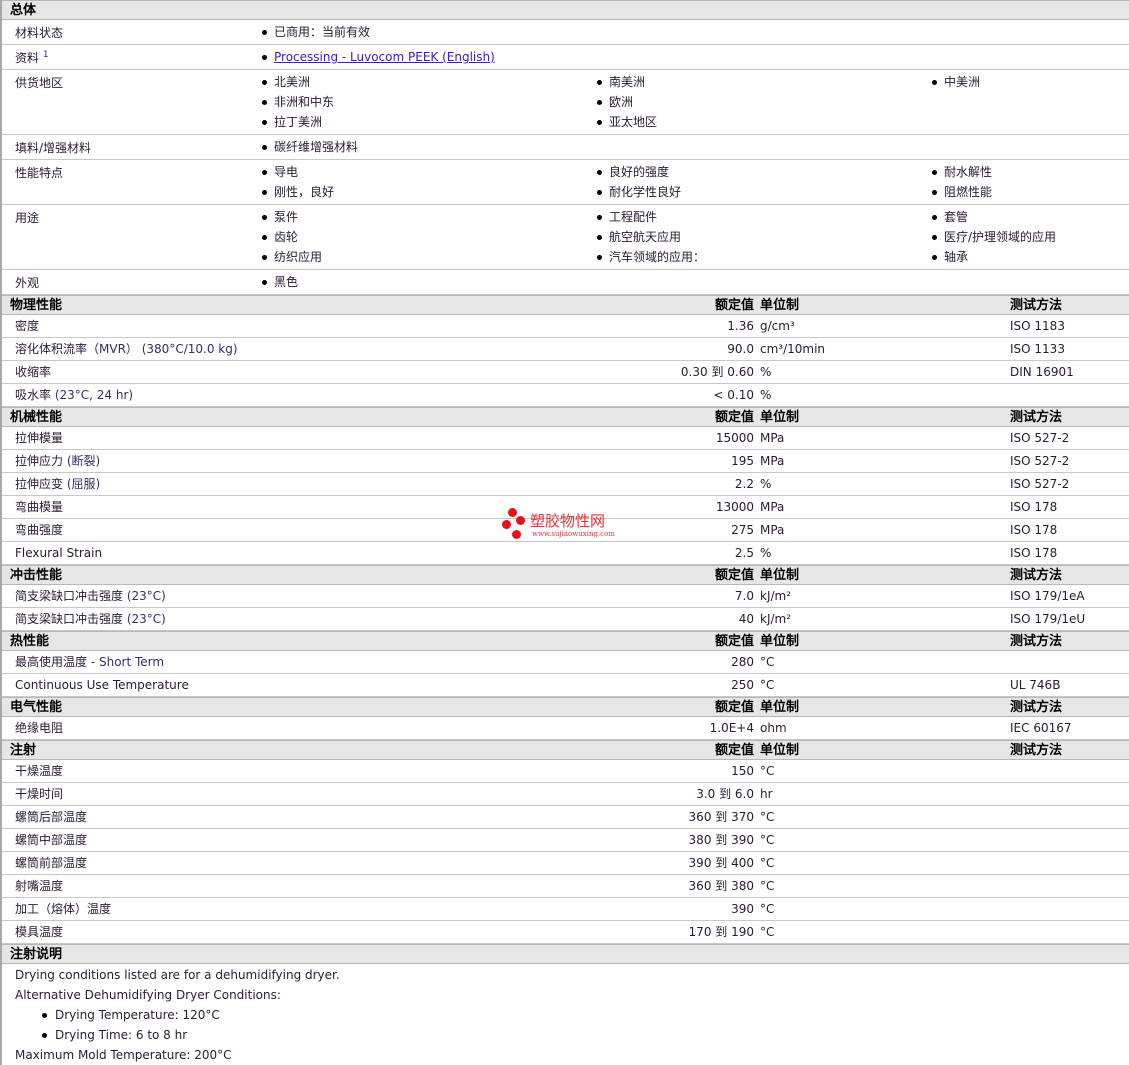 The height and width of the screenshot is (1065, 1129). What do you see at coordinates (30, 641) in the screenshot?
I see `section-title: 热性能` at bounding box center [30, 641].